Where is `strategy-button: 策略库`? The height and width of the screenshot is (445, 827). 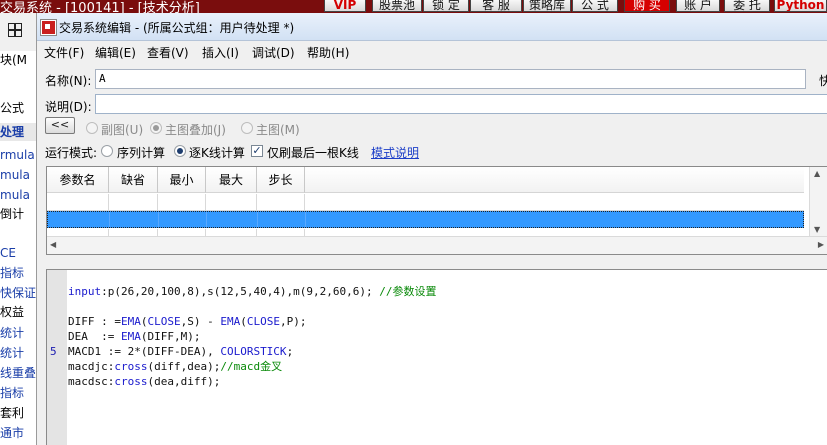
strategy-button: 策略库 is located at coordinates (547, 6).